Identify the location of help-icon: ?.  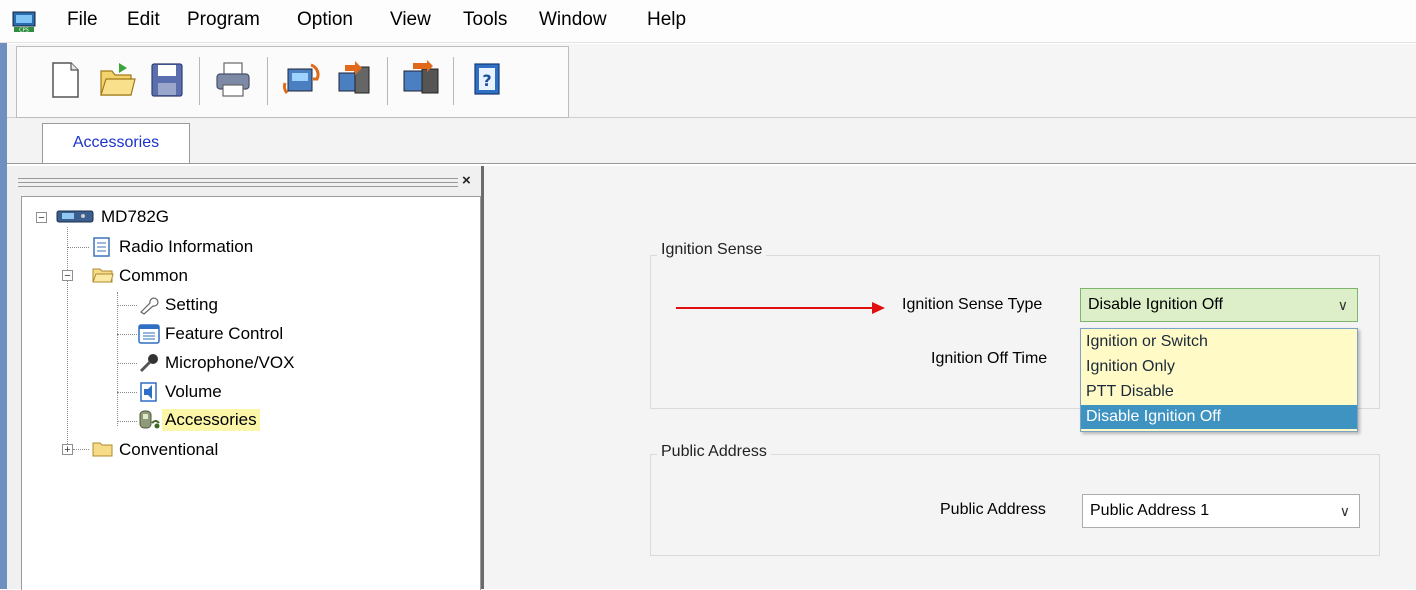
(487, 80).